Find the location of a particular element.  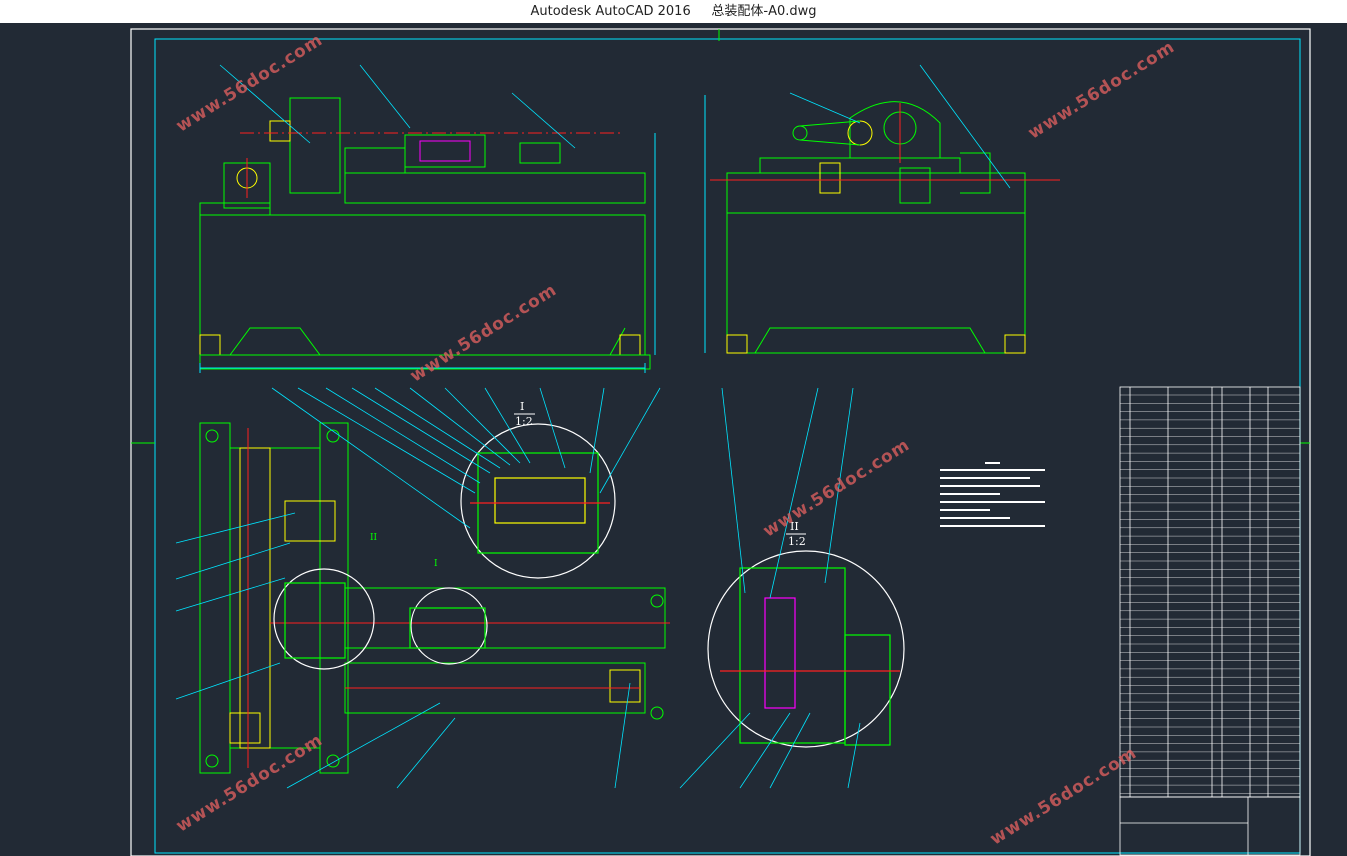

leader-label-I: I is located at coordinates (436, 564).